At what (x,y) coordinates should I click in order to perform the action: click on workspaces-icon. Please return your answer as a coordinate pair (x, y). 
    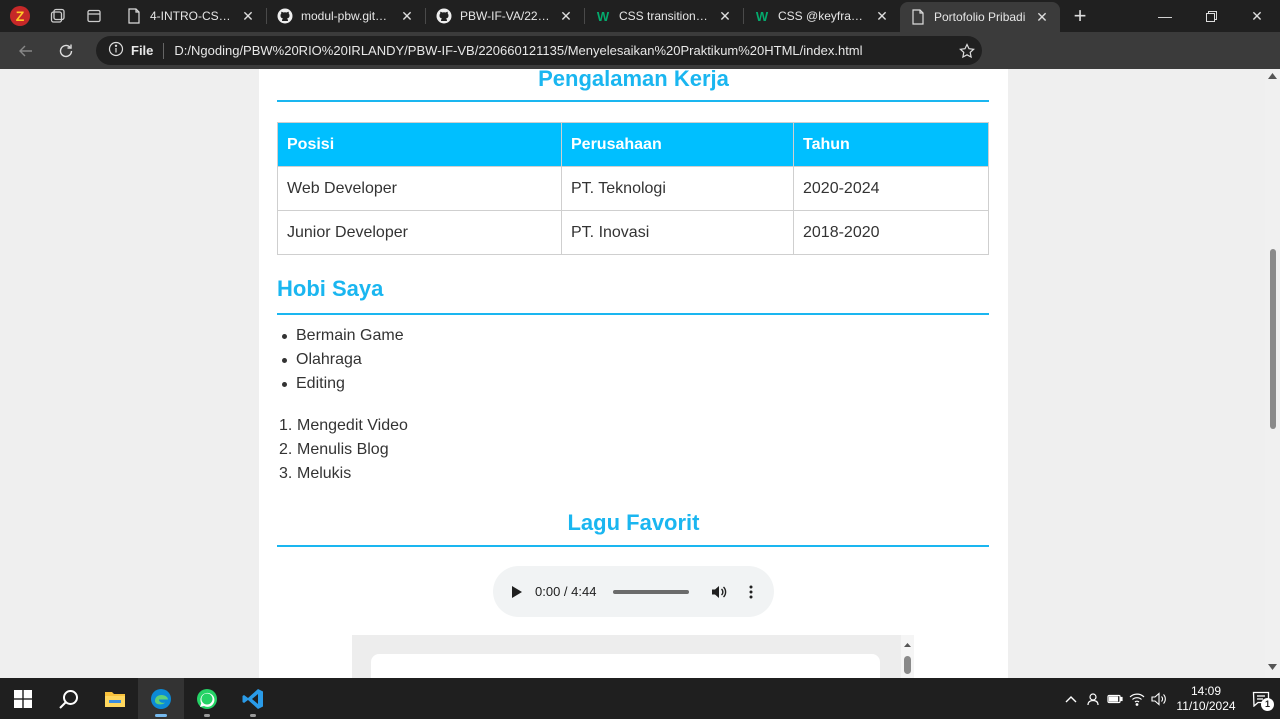
    Looking at the image, I should click on (58, 16).